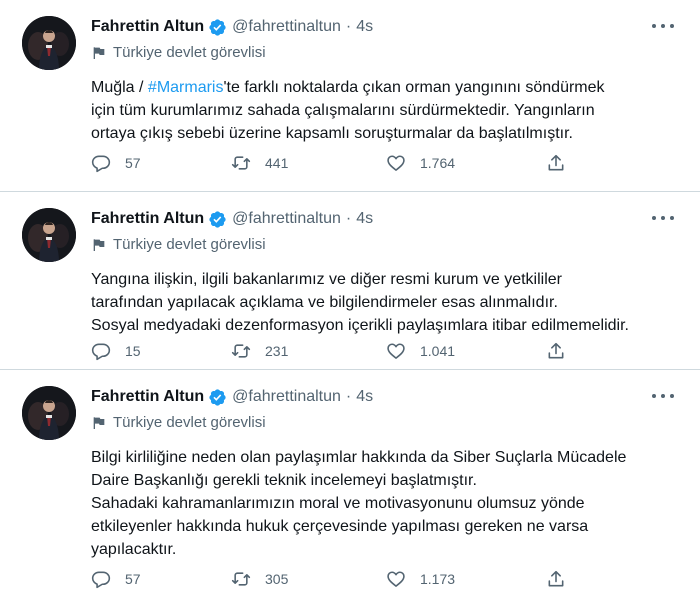 The width and height of the screenshot is (700, 606). I want to click on tweet-text-line: yapılacaktır., so click(134, 549).